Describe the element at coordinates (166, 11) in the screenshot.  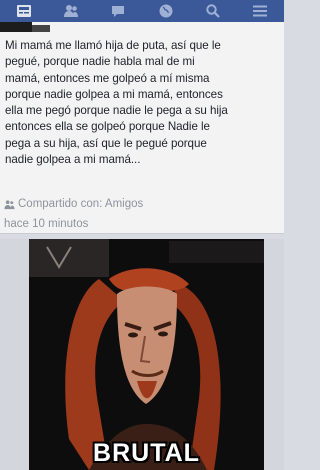
I see `globe-icon` at that location.